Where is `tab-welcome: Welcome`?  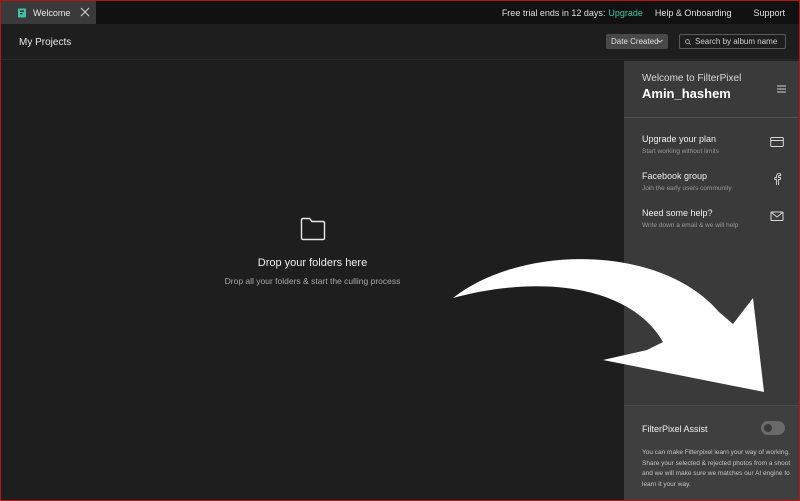
tab-welcome: Welcome is located at coordinates (48, 12).